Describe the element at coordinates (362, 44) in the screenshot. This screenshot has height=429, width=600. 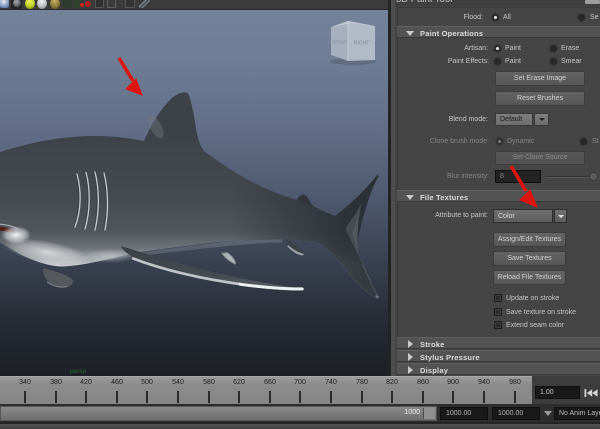
I see `svg-text: RIGHT` at that location.